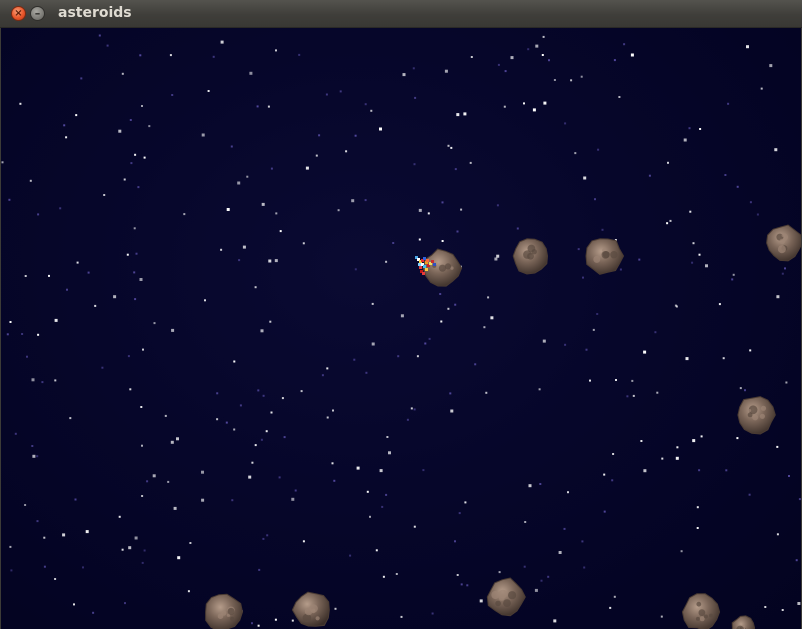 Image resolution: width=802 pixels, height=629 pixels. What do you see at coordinates (95, 13) in the screenshot?
I see `window-title: asteroids` at bounding box center [95, 13].